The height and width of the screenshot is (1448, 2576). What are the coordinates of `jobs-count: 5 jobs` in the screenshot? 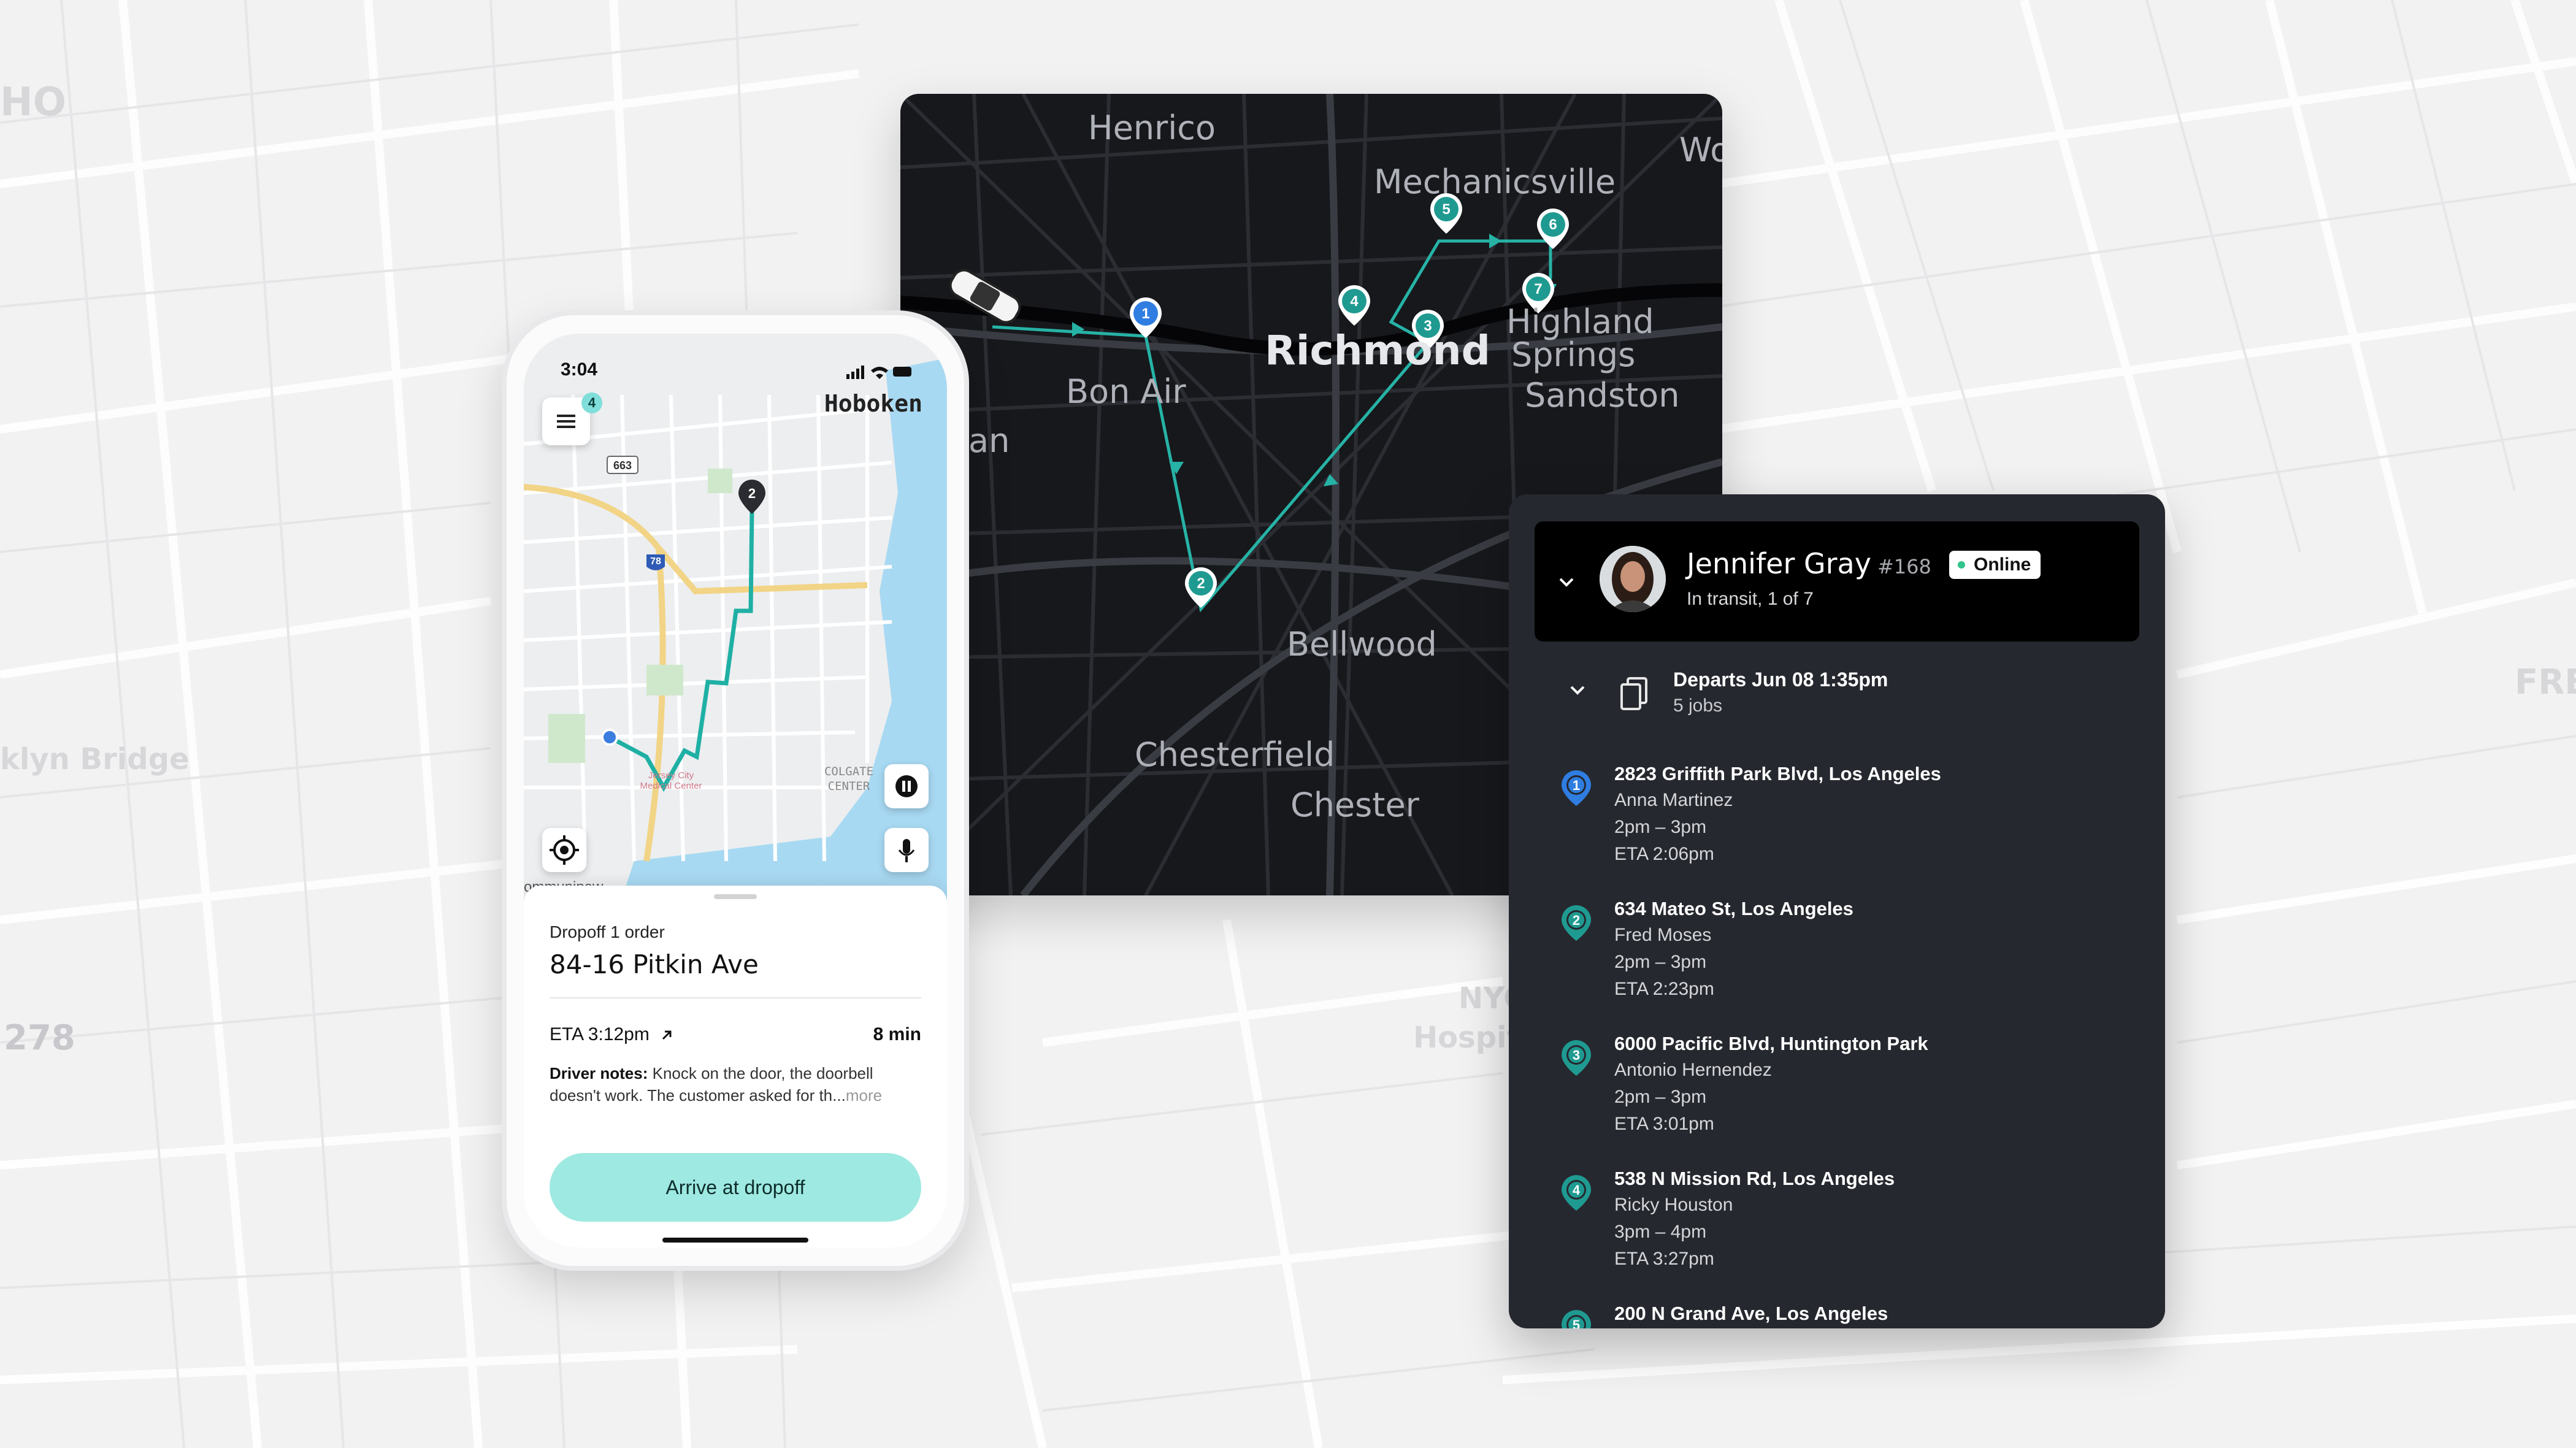 It's located at (1698, 705).